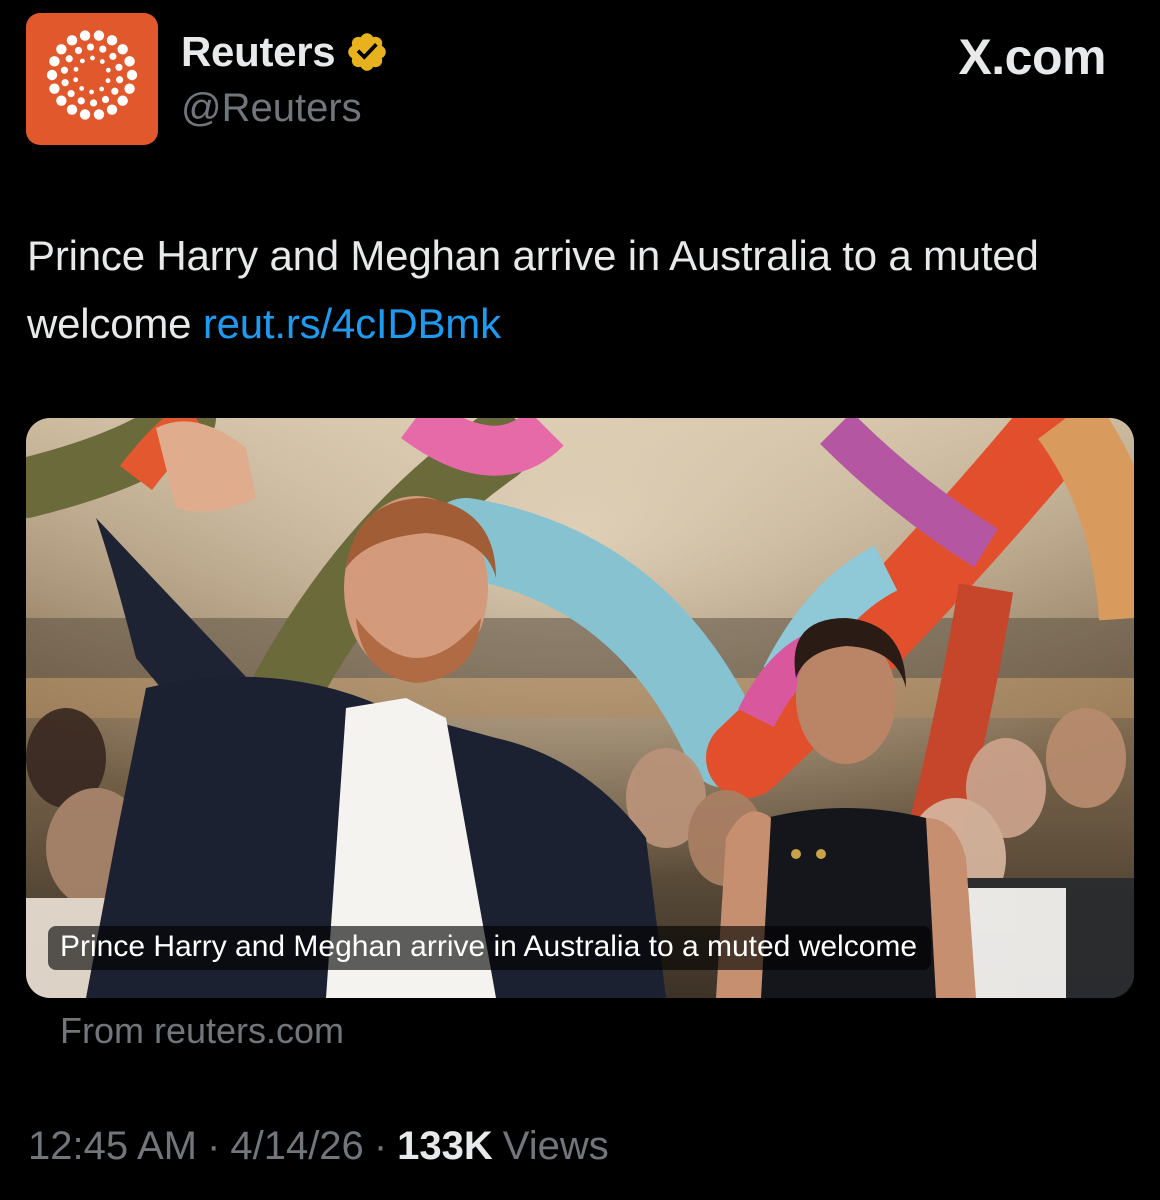 The height and width of the screenshot is (1200, 1160). Describe the element at coordinates (555, 1146) in the screenshot. I see `views-label: Views` at that location.